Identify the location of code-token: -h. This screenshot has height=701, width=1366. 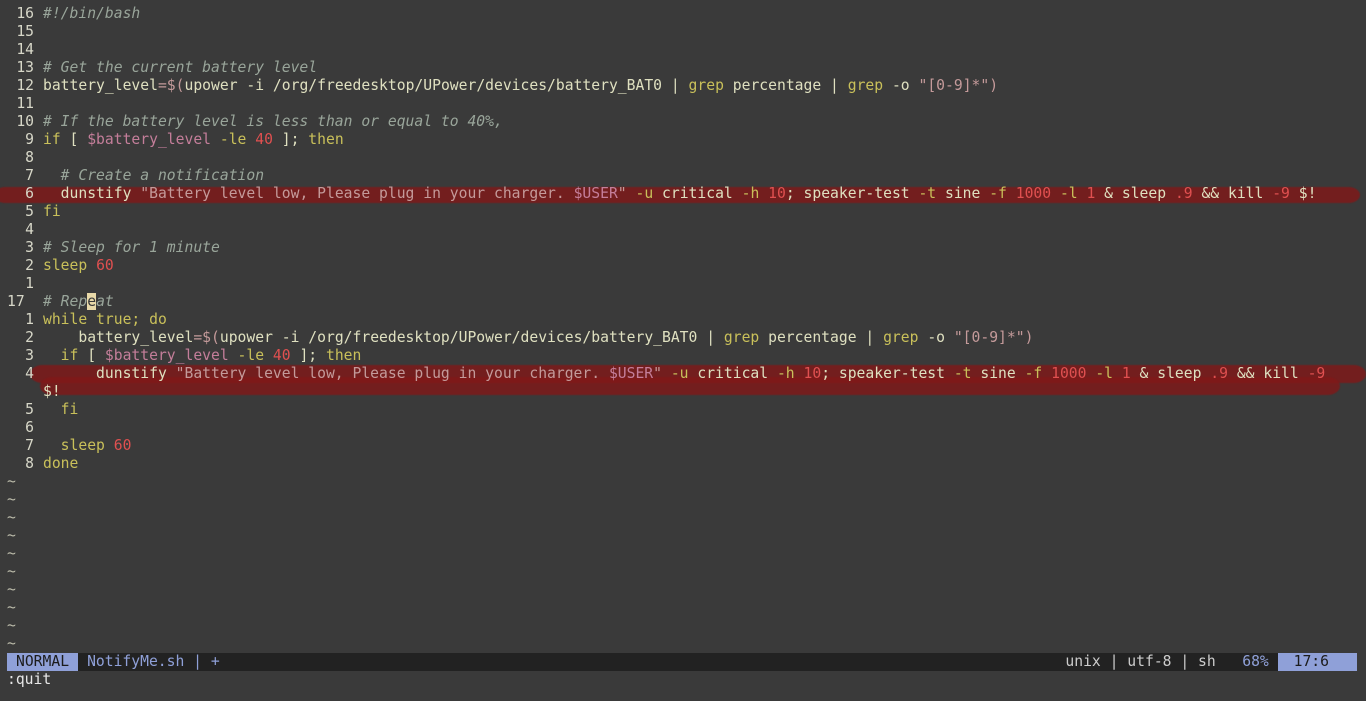
(790, 373).